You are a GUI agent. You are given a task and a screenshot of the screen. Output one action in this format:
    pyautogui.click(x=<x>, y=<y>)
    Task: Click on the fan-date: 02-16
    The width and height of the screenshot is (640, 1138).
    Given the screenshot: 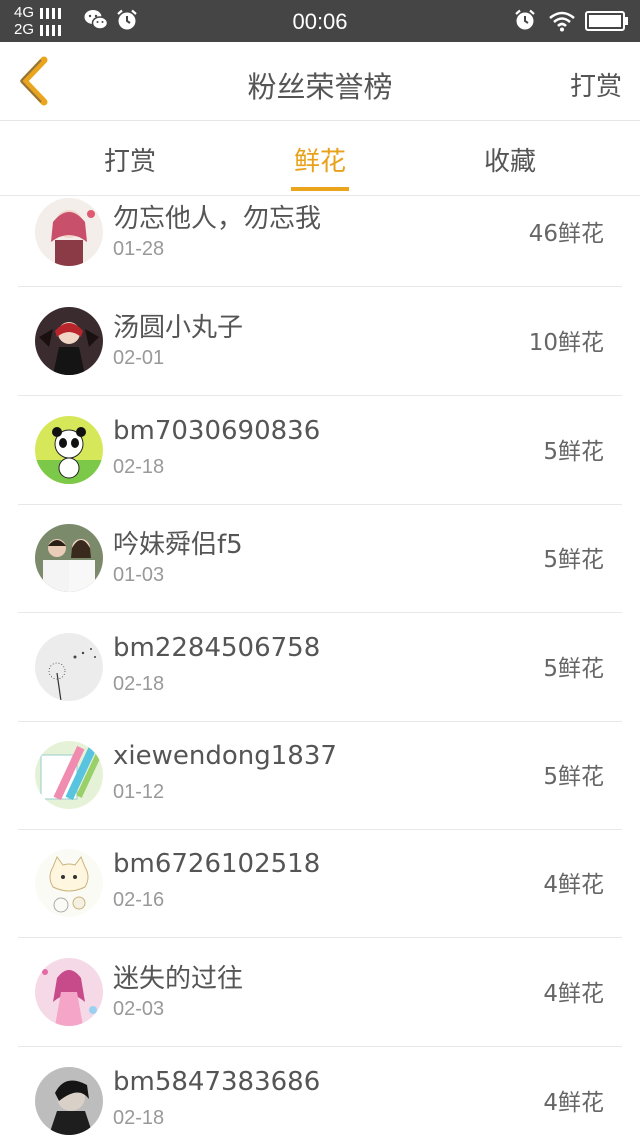 What is the action you would take?
    pyautogui.click(x=139, y=900)
    